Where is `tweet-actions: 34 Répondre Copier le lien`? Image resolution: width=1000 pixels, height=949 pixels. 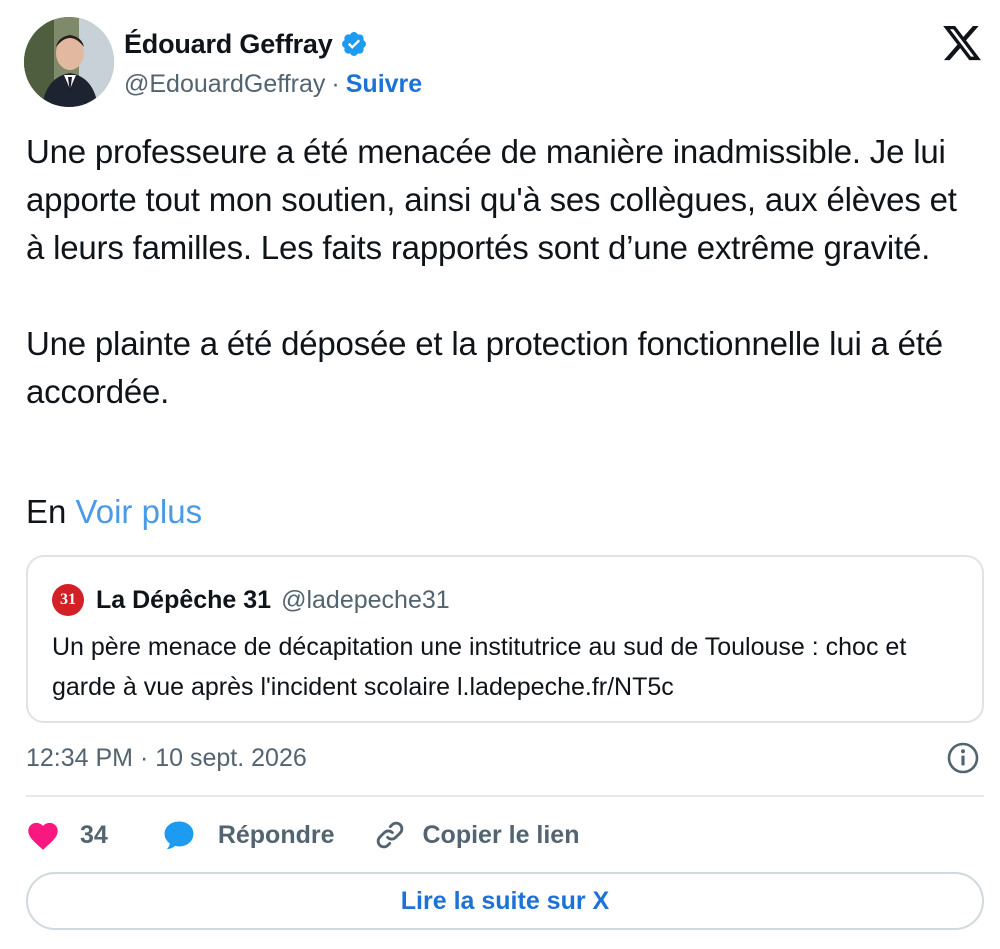
tweet-actions: 34 Répondre Copier le lien is located at coordinates (302, 835).